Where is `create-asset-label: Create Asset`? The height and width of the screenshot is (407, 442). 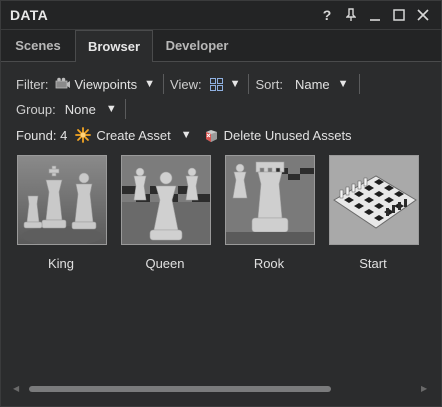 create-asset-label: Create Asset is located at coordinates (133, 135).